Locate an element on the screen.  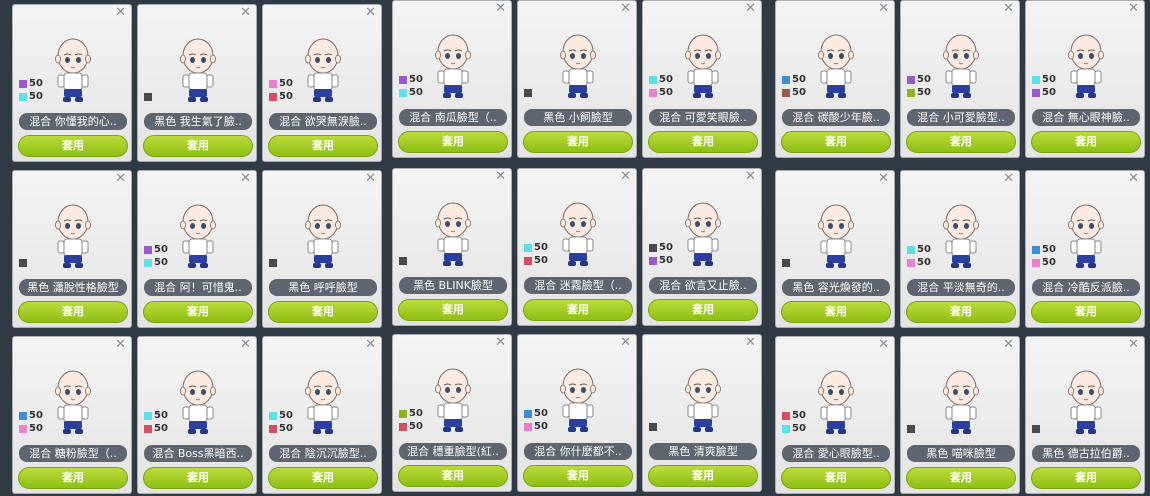
face-name: 黑色 呼呼臉型 is located at coordinates (323, 287).